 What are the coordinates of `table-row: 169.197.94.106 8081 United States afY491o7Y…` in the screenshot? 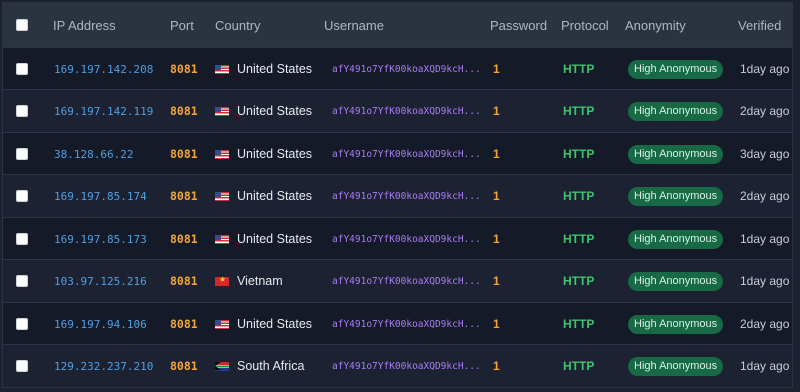 It's located at (397, 323).